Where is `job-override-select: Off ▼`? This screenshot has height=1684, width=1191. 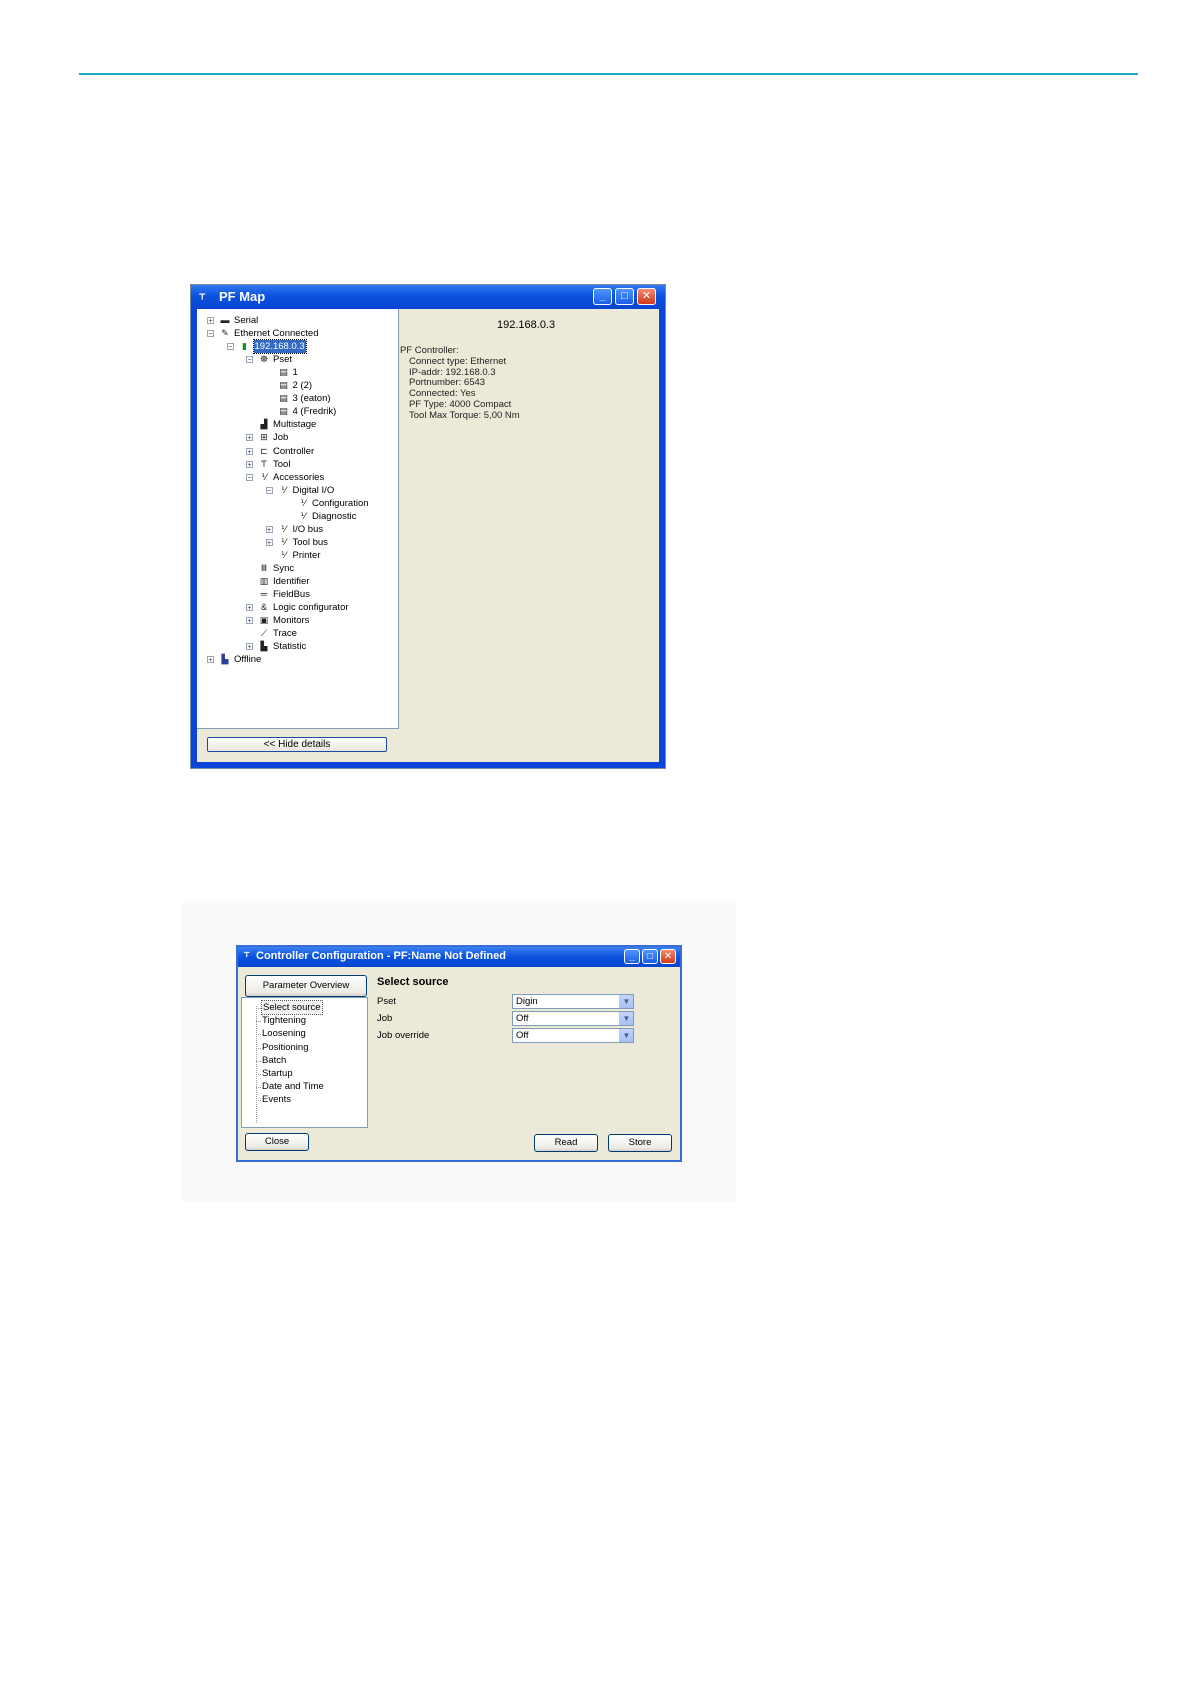
job-override-select: Off ▼ is located at coordinates (573, 1035).